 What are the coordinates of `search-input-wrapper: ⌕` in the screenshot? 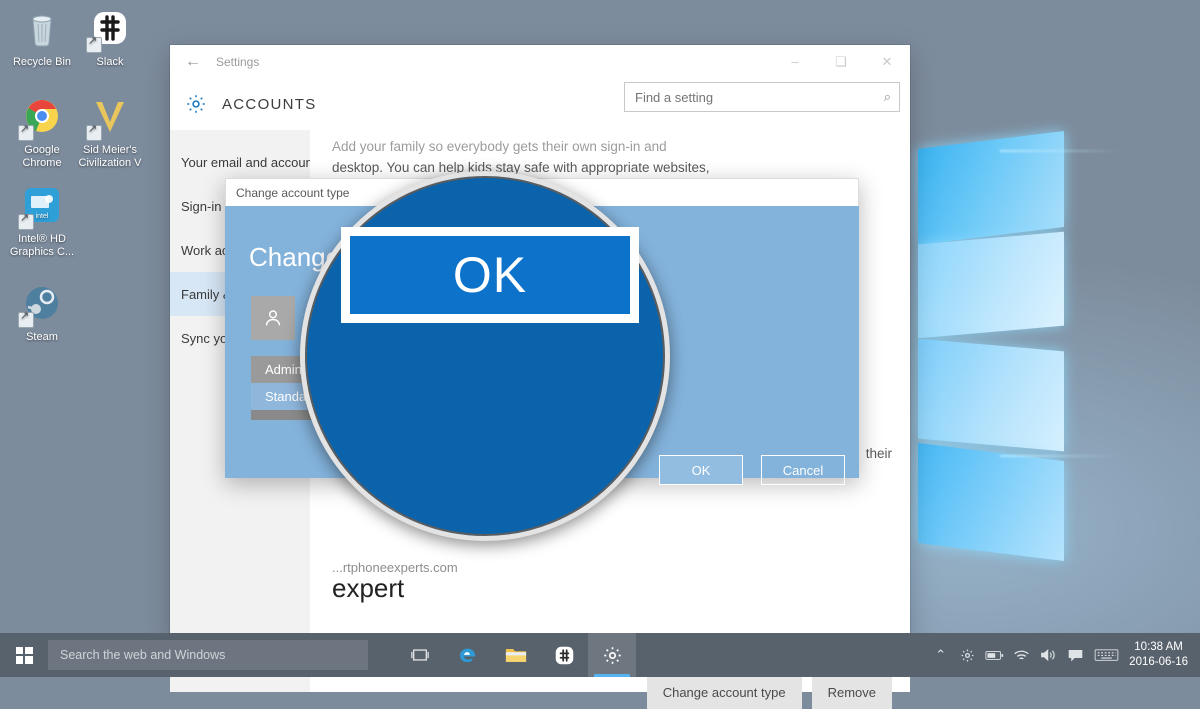 It's located at (762, 97).